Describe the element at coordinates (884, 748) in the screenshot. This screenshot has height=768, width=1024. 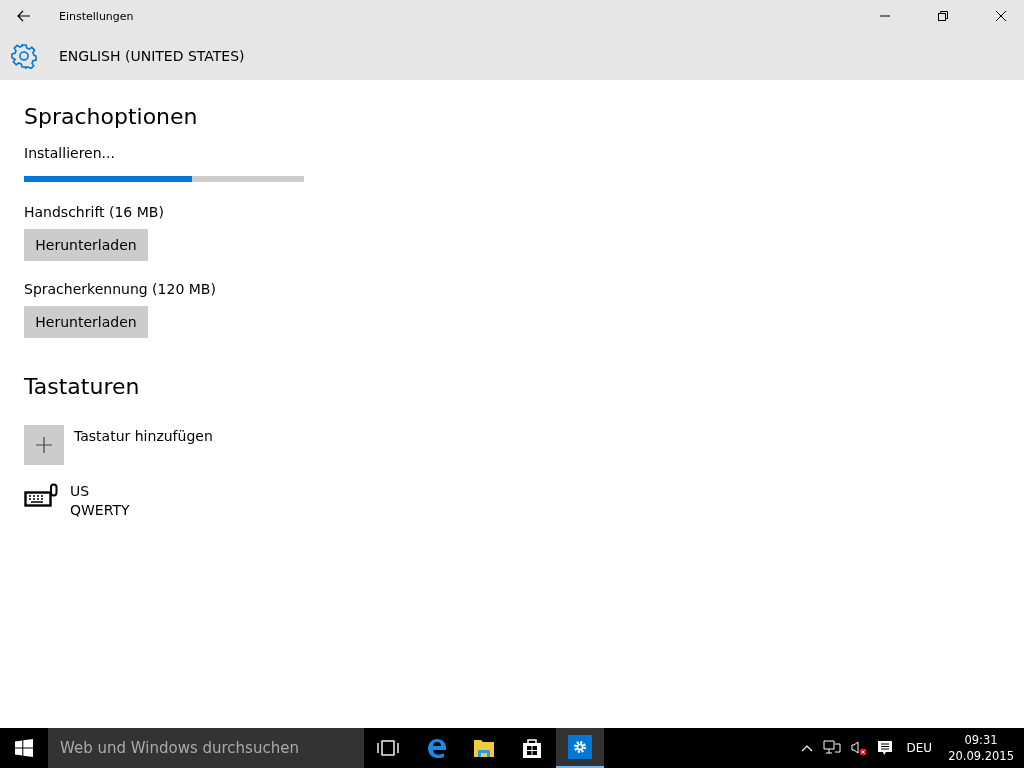
I see `message-icon` at that location.